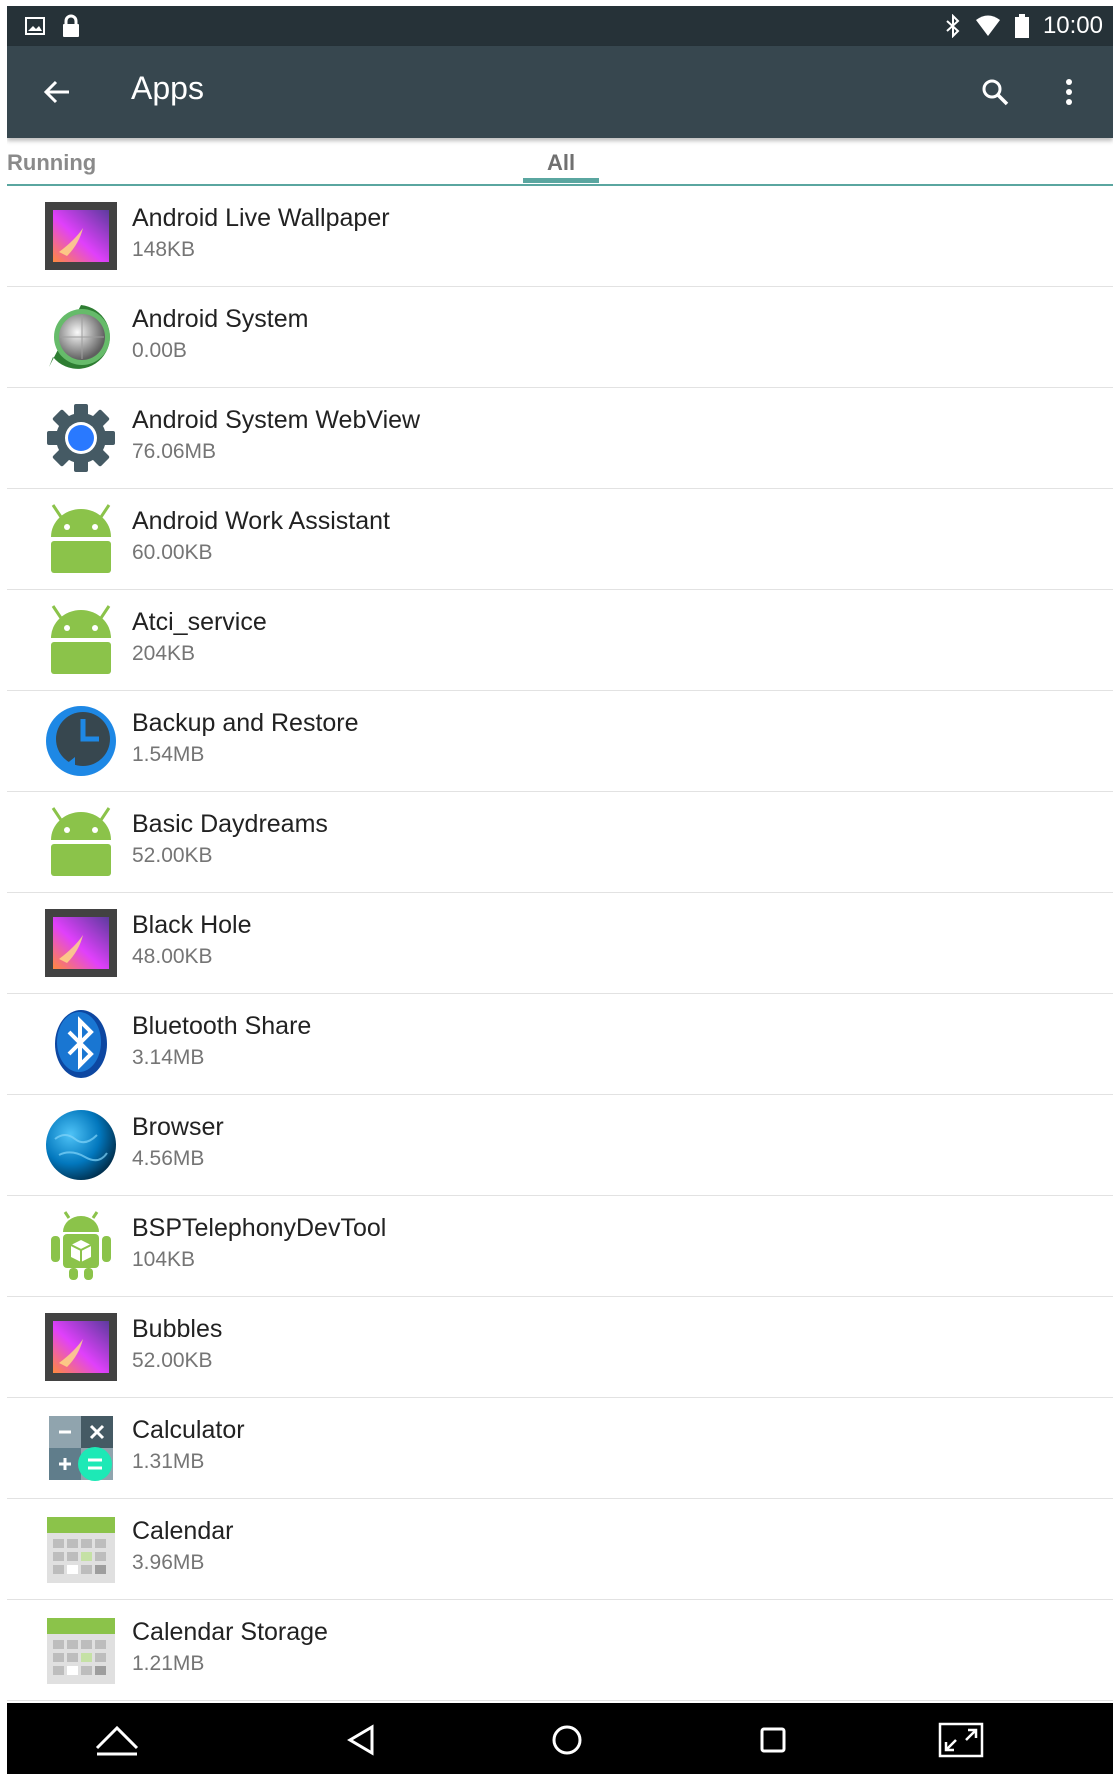 This screenshot has width=1113, height=1774. What do you see at coordinates (164, 249) in the screenshot?
I see `app-size: 148KB` at bounding box center [164, 249].